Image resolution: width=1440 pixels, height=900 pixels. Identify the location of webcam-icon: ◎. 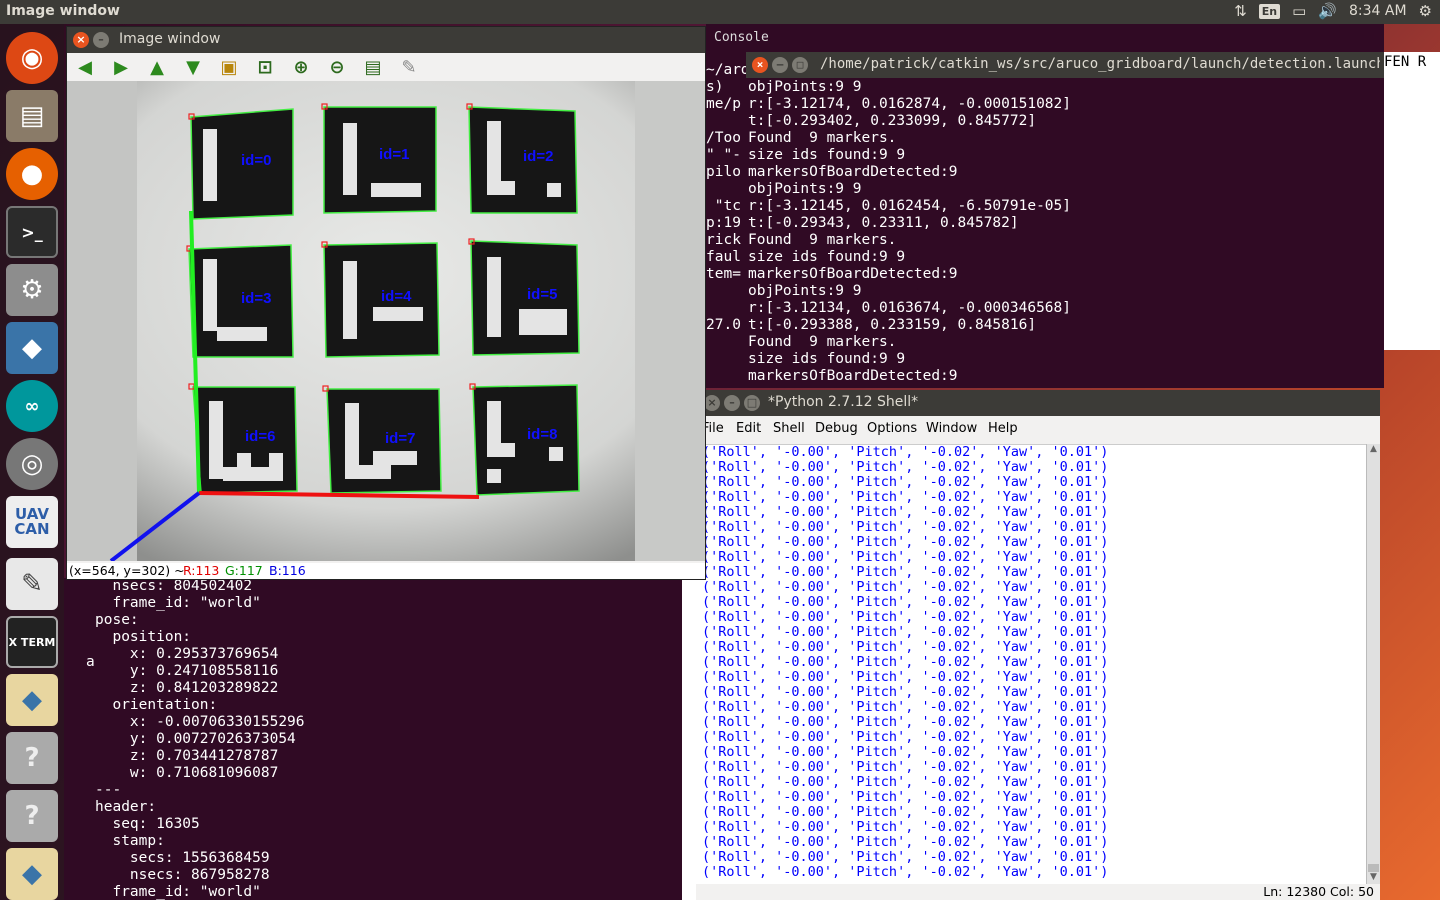
(32, 464).